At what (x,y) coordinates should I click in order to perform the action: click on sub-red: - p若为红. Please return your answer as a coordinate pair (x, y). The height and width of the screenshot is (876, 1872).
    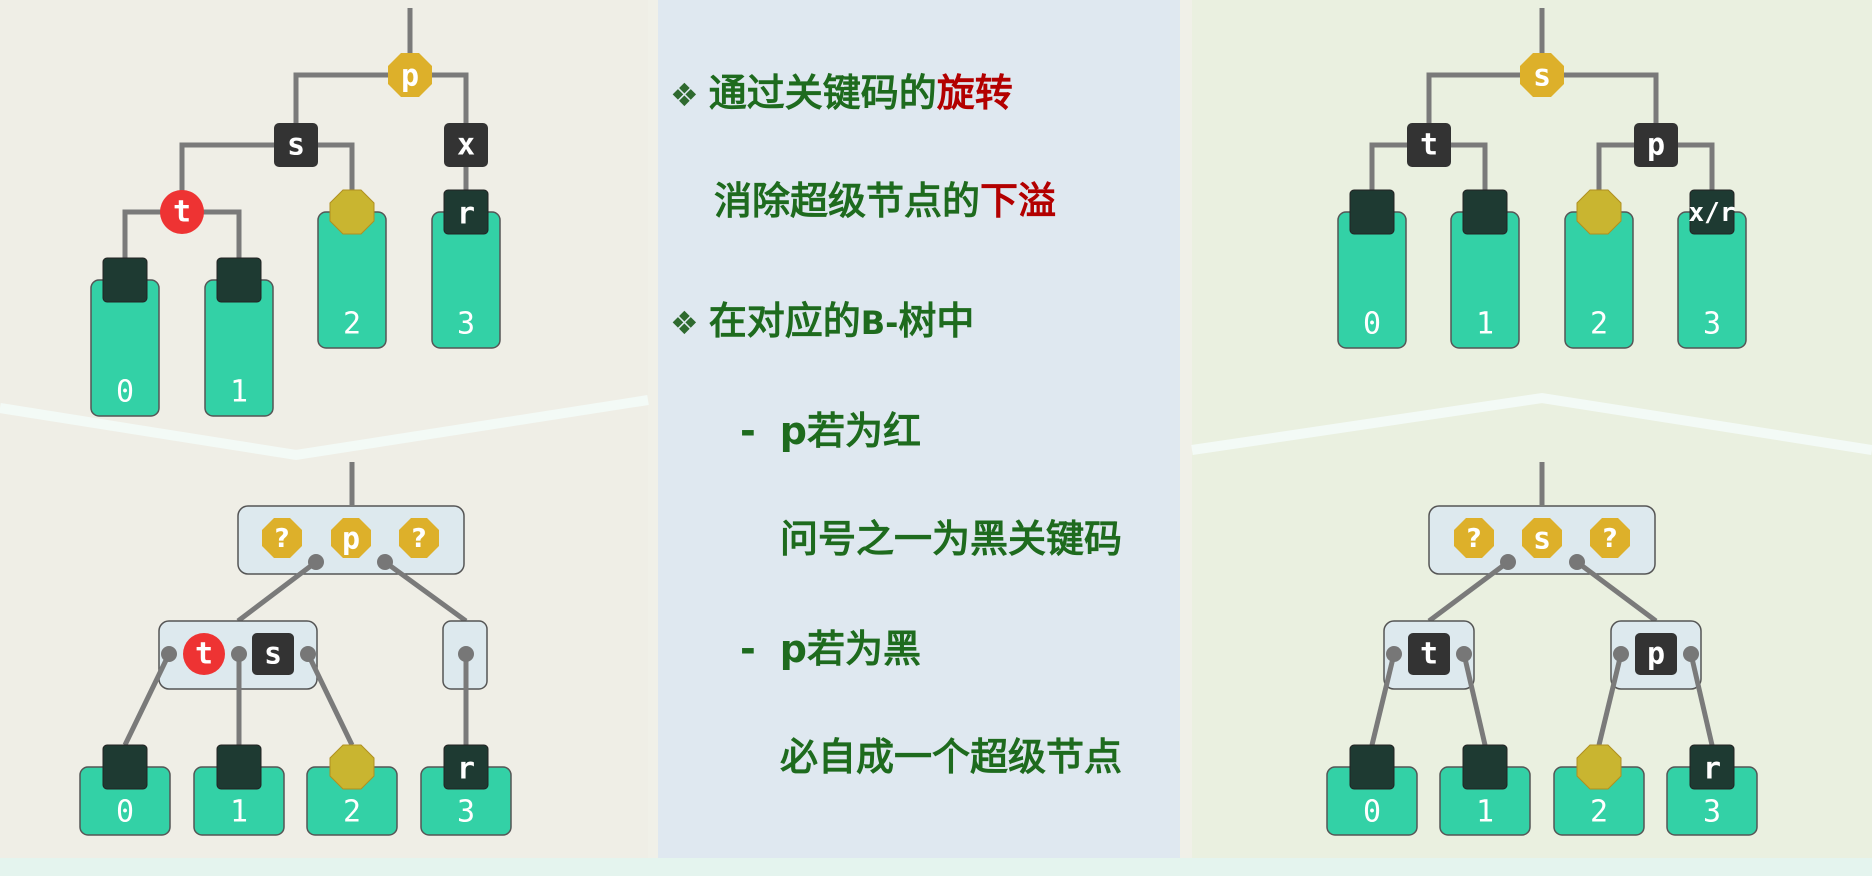
    Looking at the image, I should click on (830, 427).